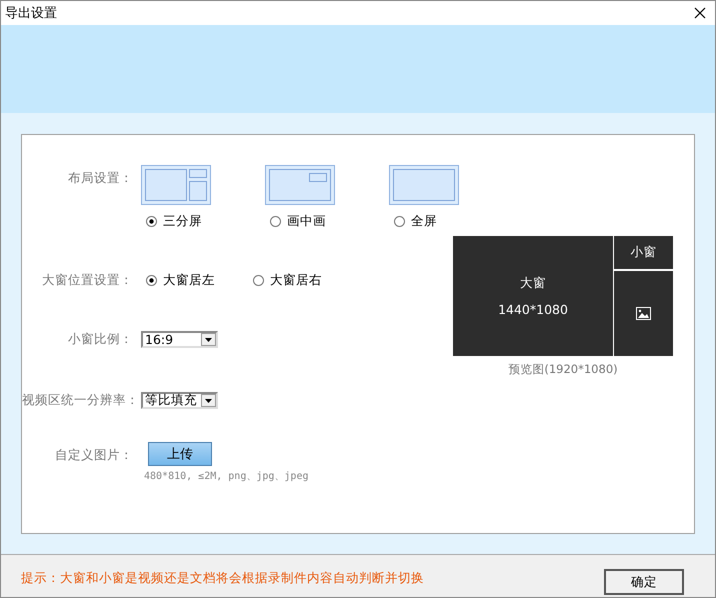 The height and width of the screenshot is (598, 716). I want to click on layout-radio: 三分屏, so click(174, 221).